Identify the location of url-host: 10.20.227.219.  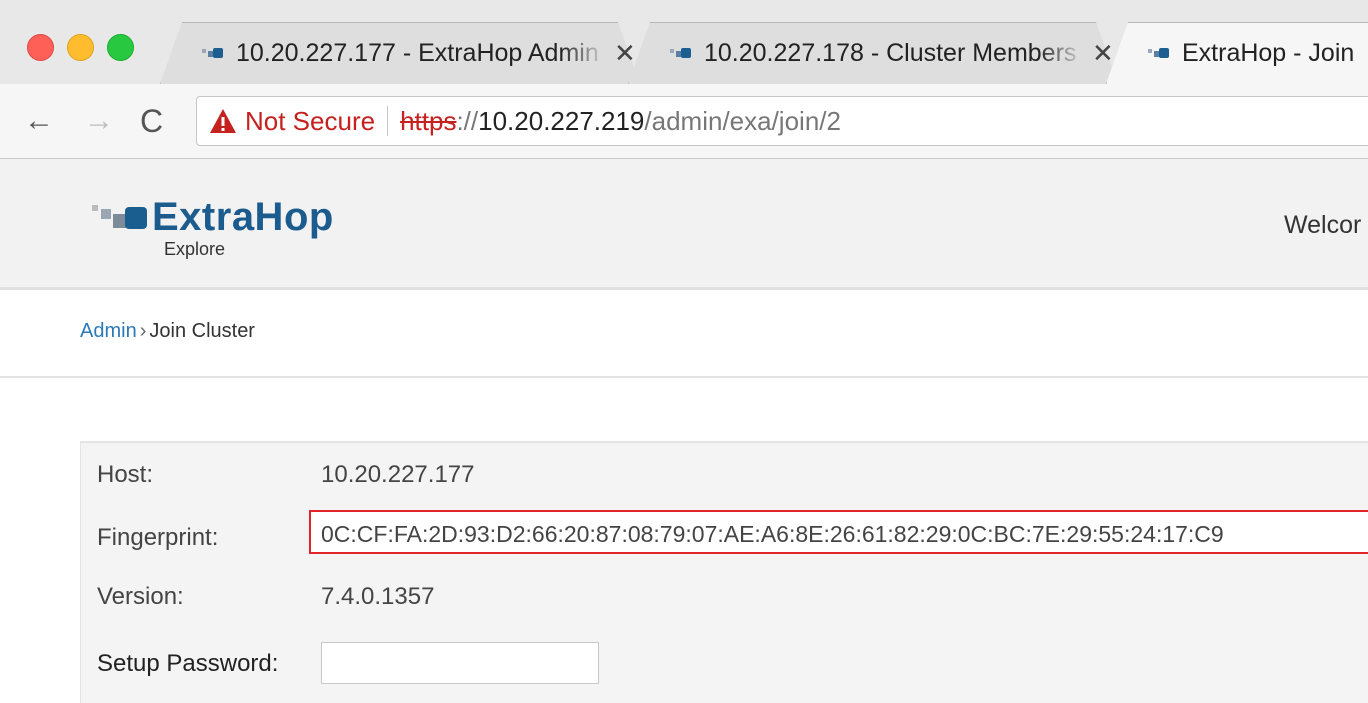
(561, 120).